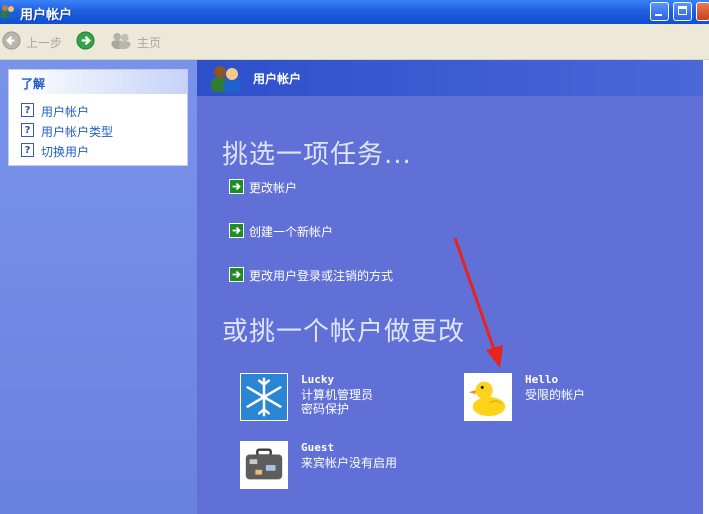  I want to click on learn-about-header: 了解, so click(98, 82).